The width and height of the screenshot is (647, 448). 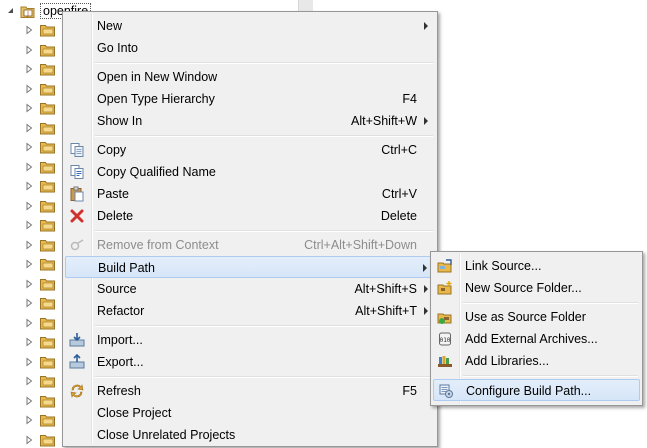 I want to click on add-libraries-icon, so click(x=445, y=361).